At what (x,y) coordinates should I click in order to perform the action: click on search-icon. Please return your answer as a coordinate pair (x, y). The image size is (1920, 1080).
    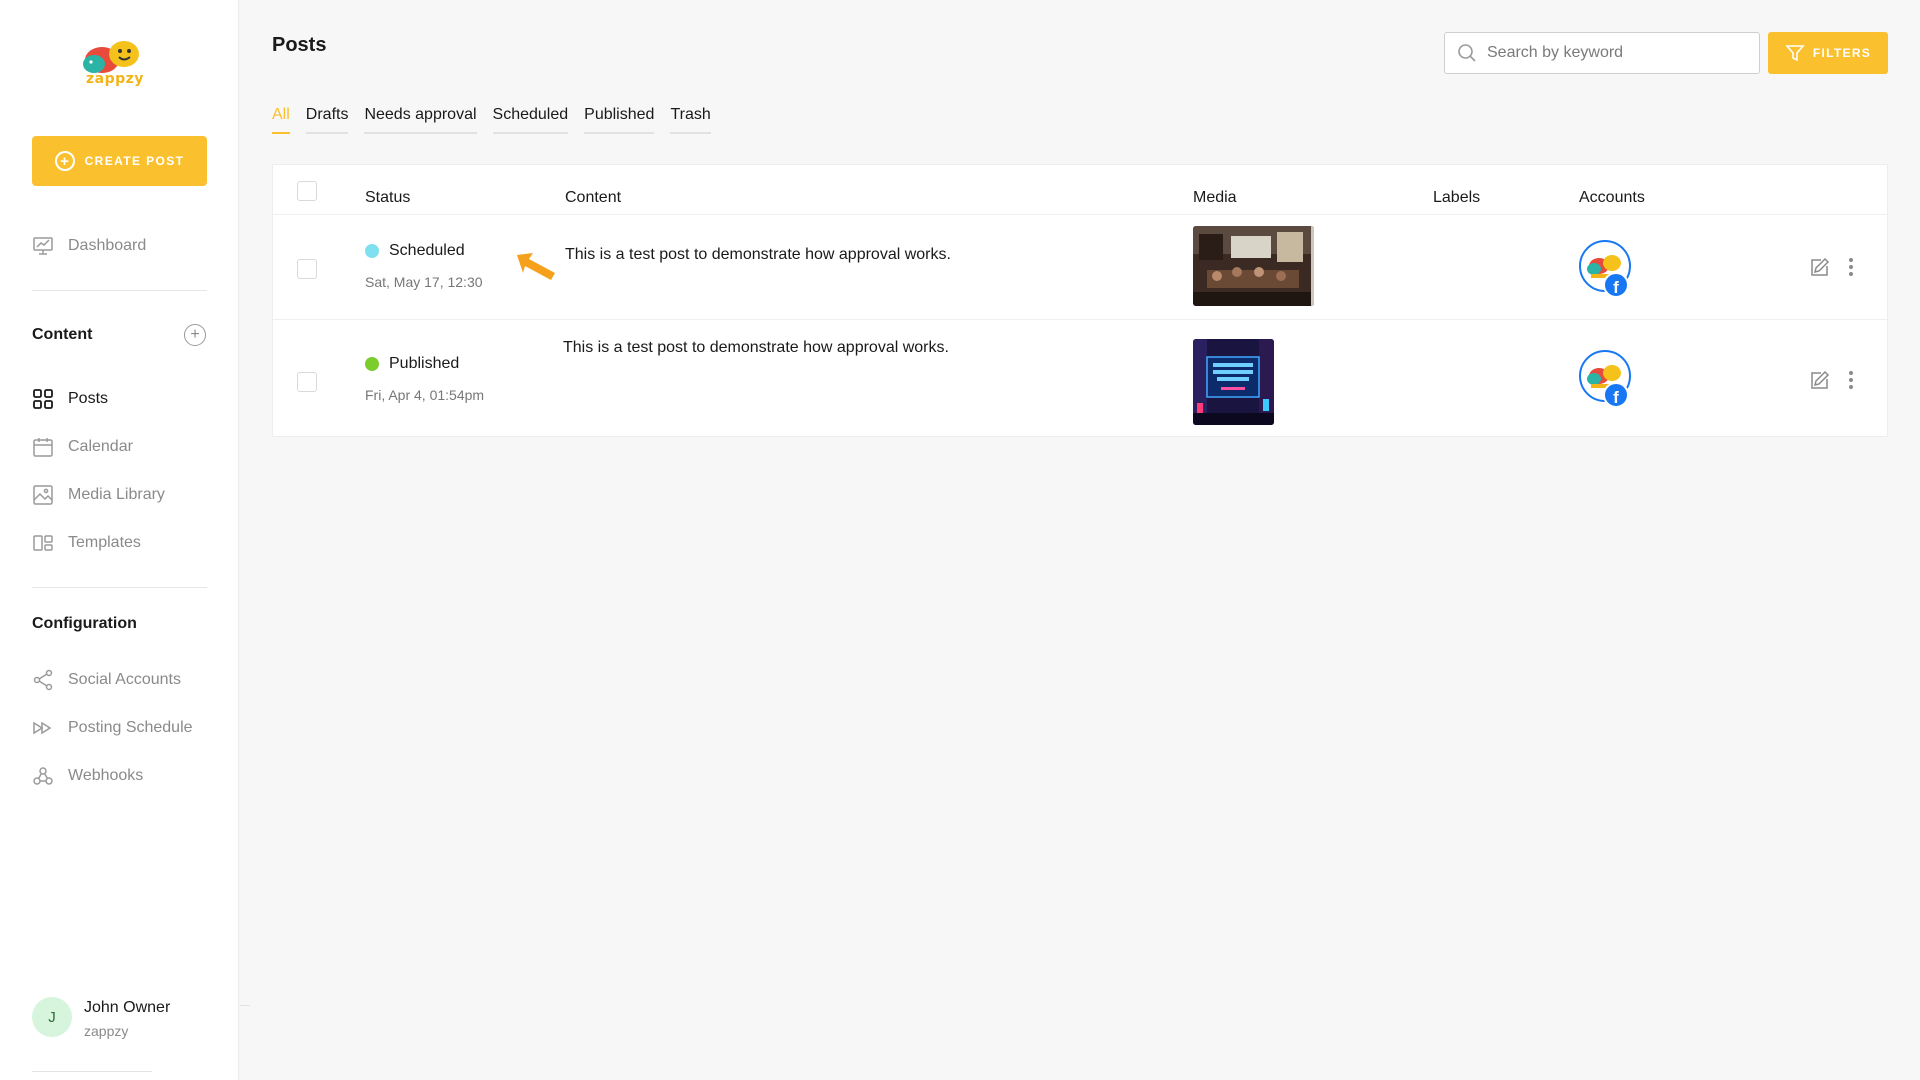
    Looking at the image, I should click on (1467, 53).